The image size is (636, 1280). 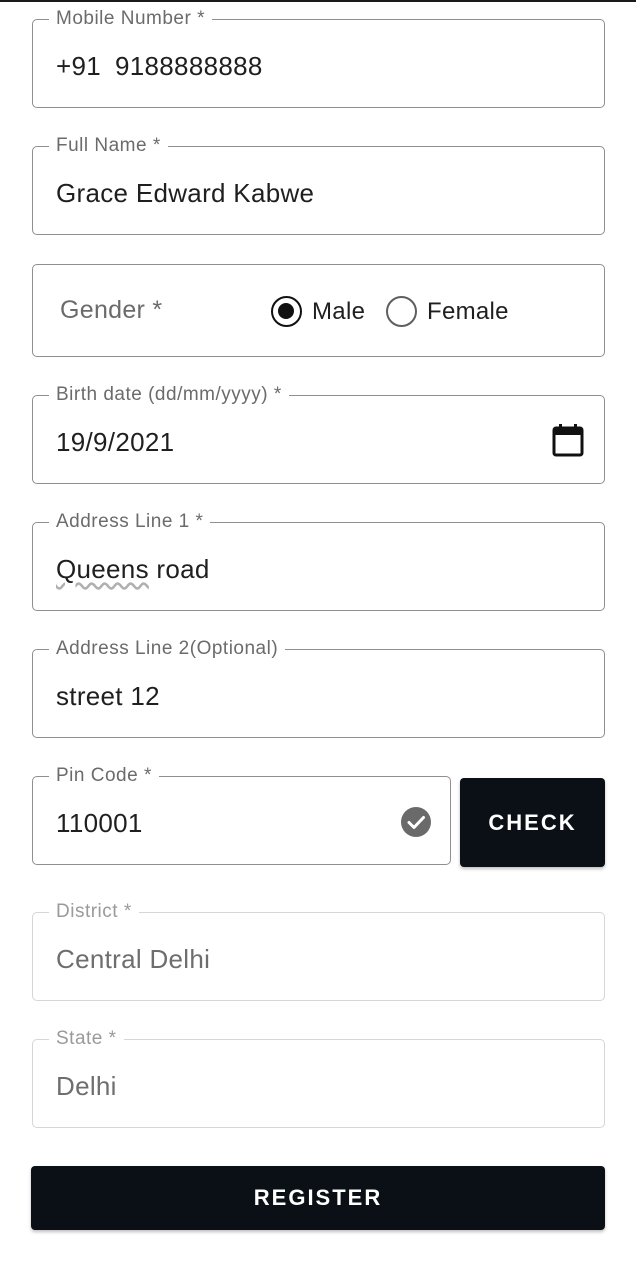 What do you see at coordinates (318, 58) in the screenshot?
I see `mobile-number-field: Mobile Number * +91 9188888888` at bounding box center [318, 58].